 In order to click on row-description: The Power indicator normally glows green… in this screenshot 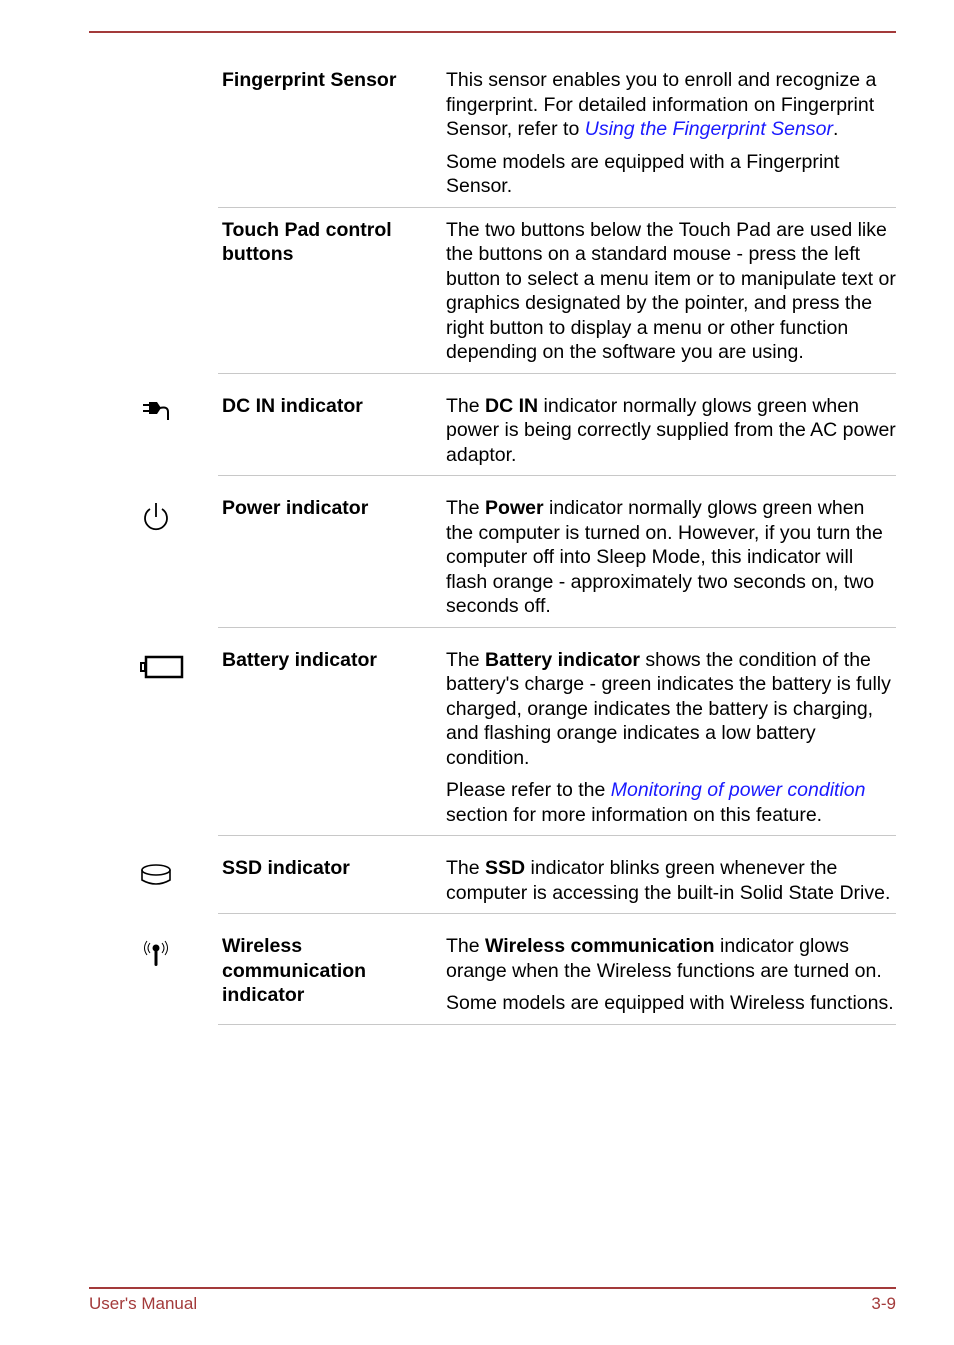, I will do `click(669, 557)`.